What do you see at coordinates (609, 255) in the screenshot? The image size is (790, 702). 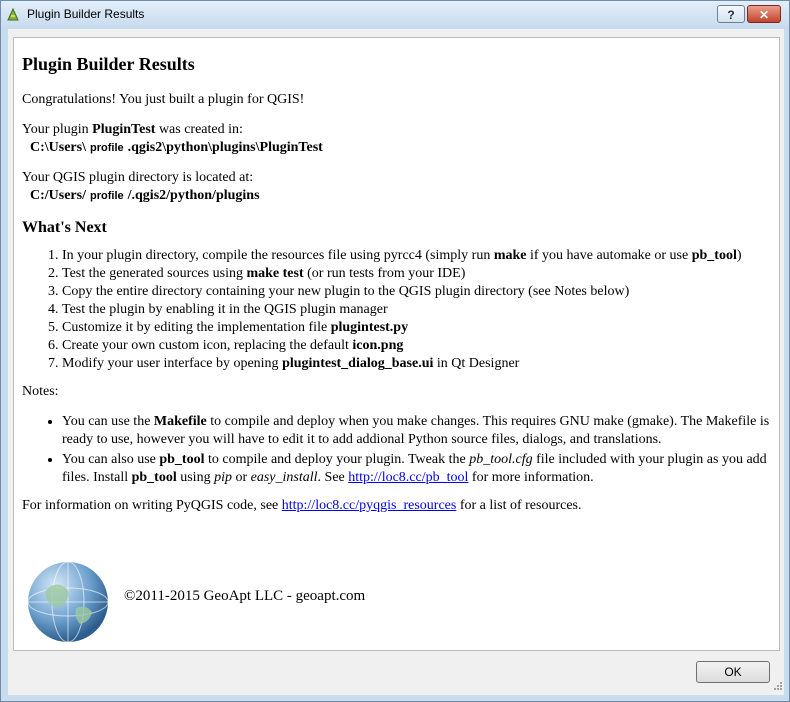 I see `step-text-mid: if you have automake or use` at bounding box center [609, 255].